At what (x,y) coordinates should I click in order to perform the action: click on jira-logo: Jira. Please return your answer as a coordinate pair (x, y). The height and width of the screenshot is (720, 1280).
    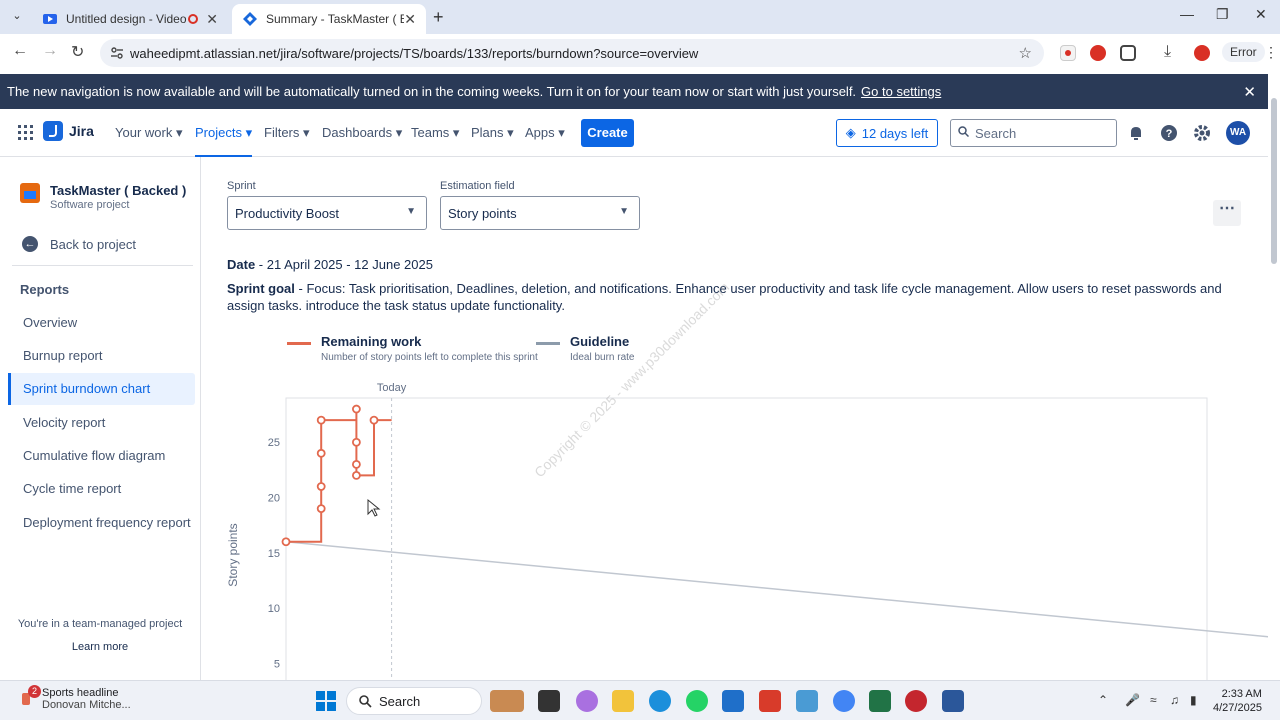
    Looking at the image, I should click on (68, 131).